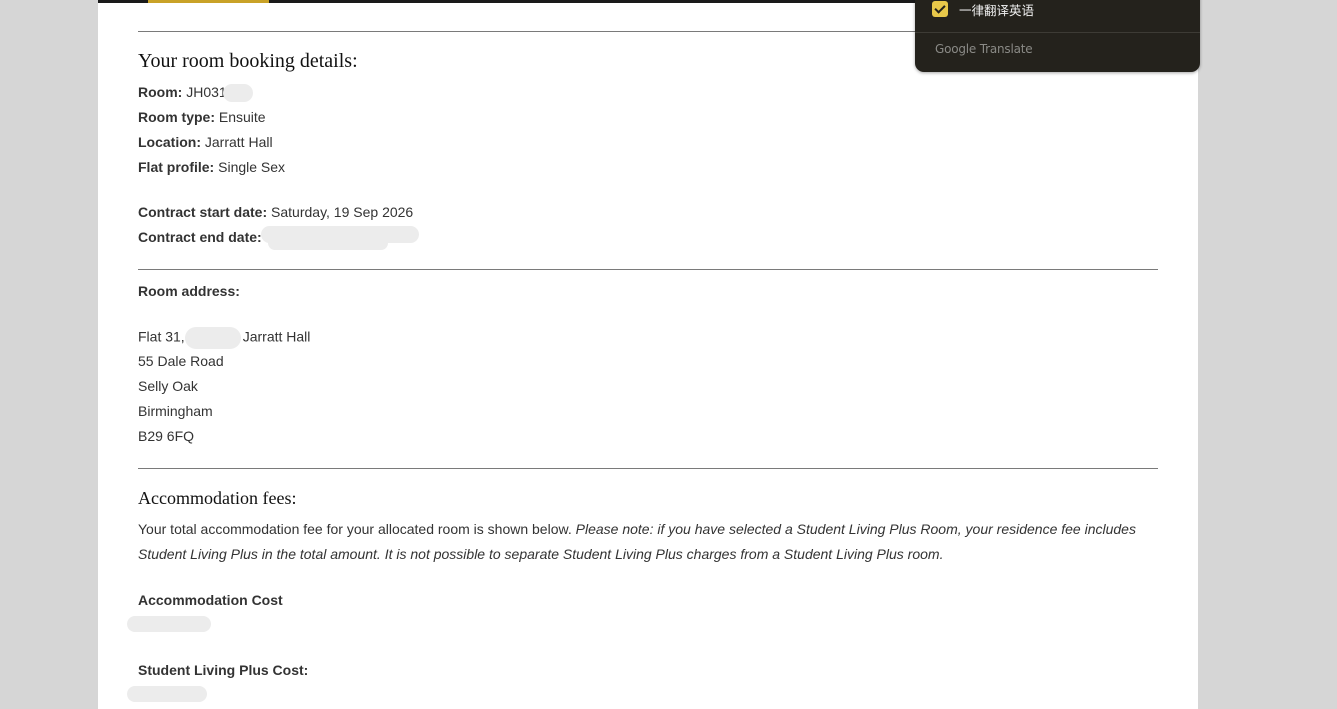  Describe the element at coordinates (1057, 32) in the screenshot. I see `popup-divider` at that location.